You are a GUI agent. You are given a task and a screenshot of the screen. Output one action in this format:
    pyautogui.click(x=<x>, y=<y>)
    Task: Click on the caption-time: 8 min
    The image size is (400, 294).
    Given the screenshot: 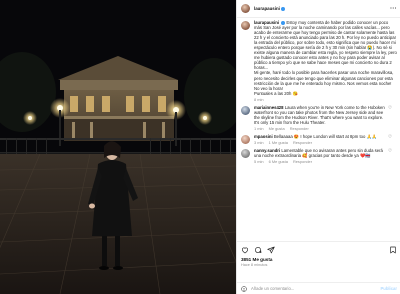 What is the action you would take?
    pyautogui.click(x=259, y=99)
    